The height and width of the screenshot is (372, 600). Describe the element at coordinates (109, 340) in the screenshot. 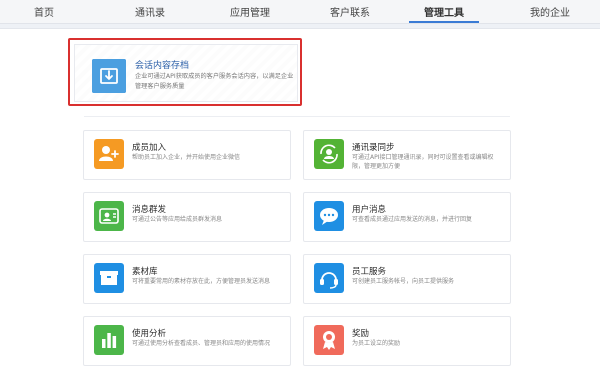

I see `bar-chart-icon` at that location.